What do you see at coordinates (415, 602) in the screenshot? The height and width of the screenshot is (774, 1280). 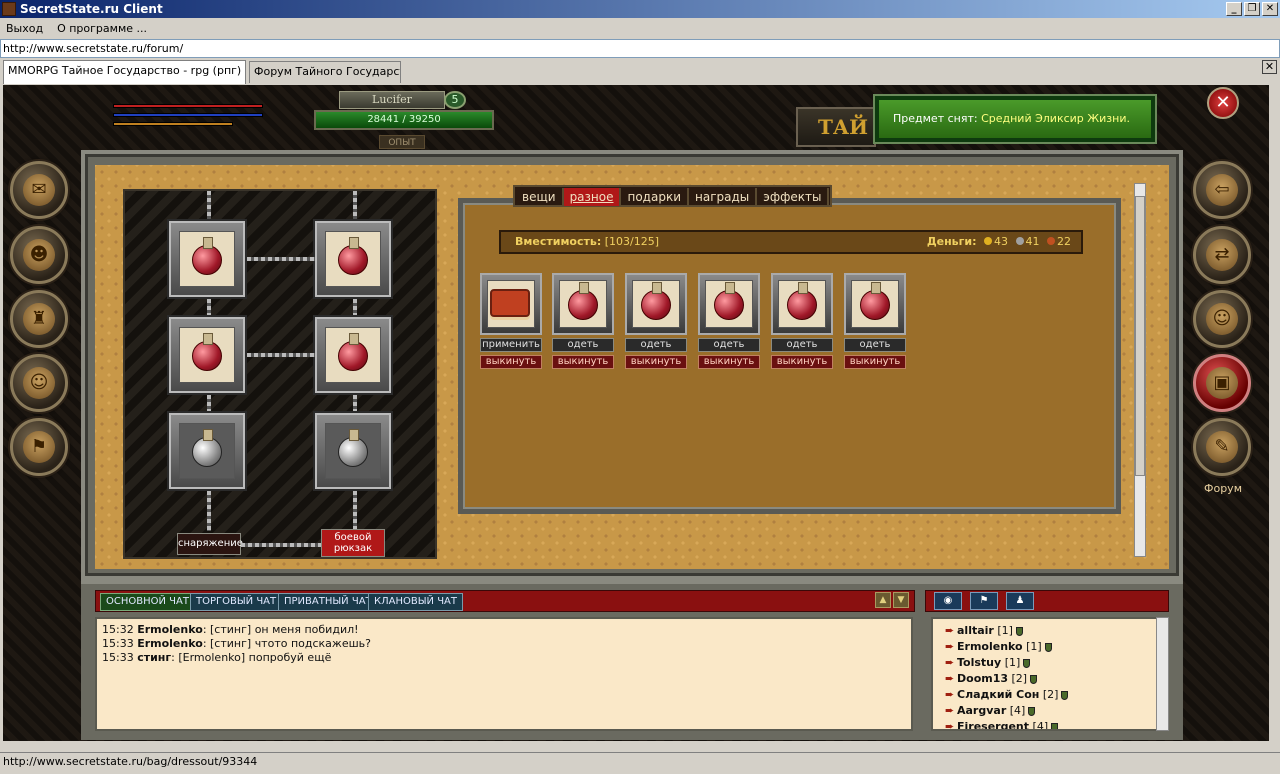 I see `chat-tab-clan: КЛАНОВЫЙ ЧАТ` at bounding box center [415, 602].